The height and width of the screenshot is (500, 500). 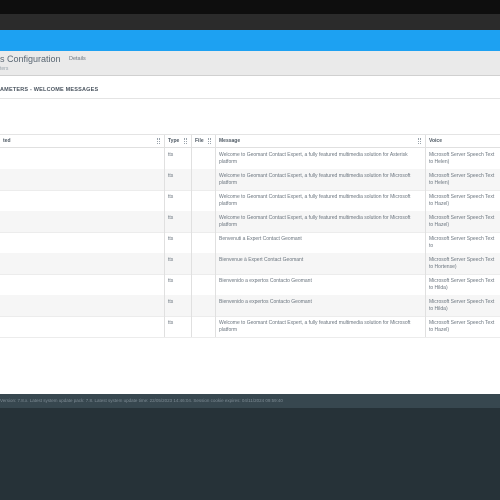 What do you see at coordinates (462, 242) in the screenshot?
I see `cell-voice: Microsoft Server Speech Text to` at bounding box center [462, 242].